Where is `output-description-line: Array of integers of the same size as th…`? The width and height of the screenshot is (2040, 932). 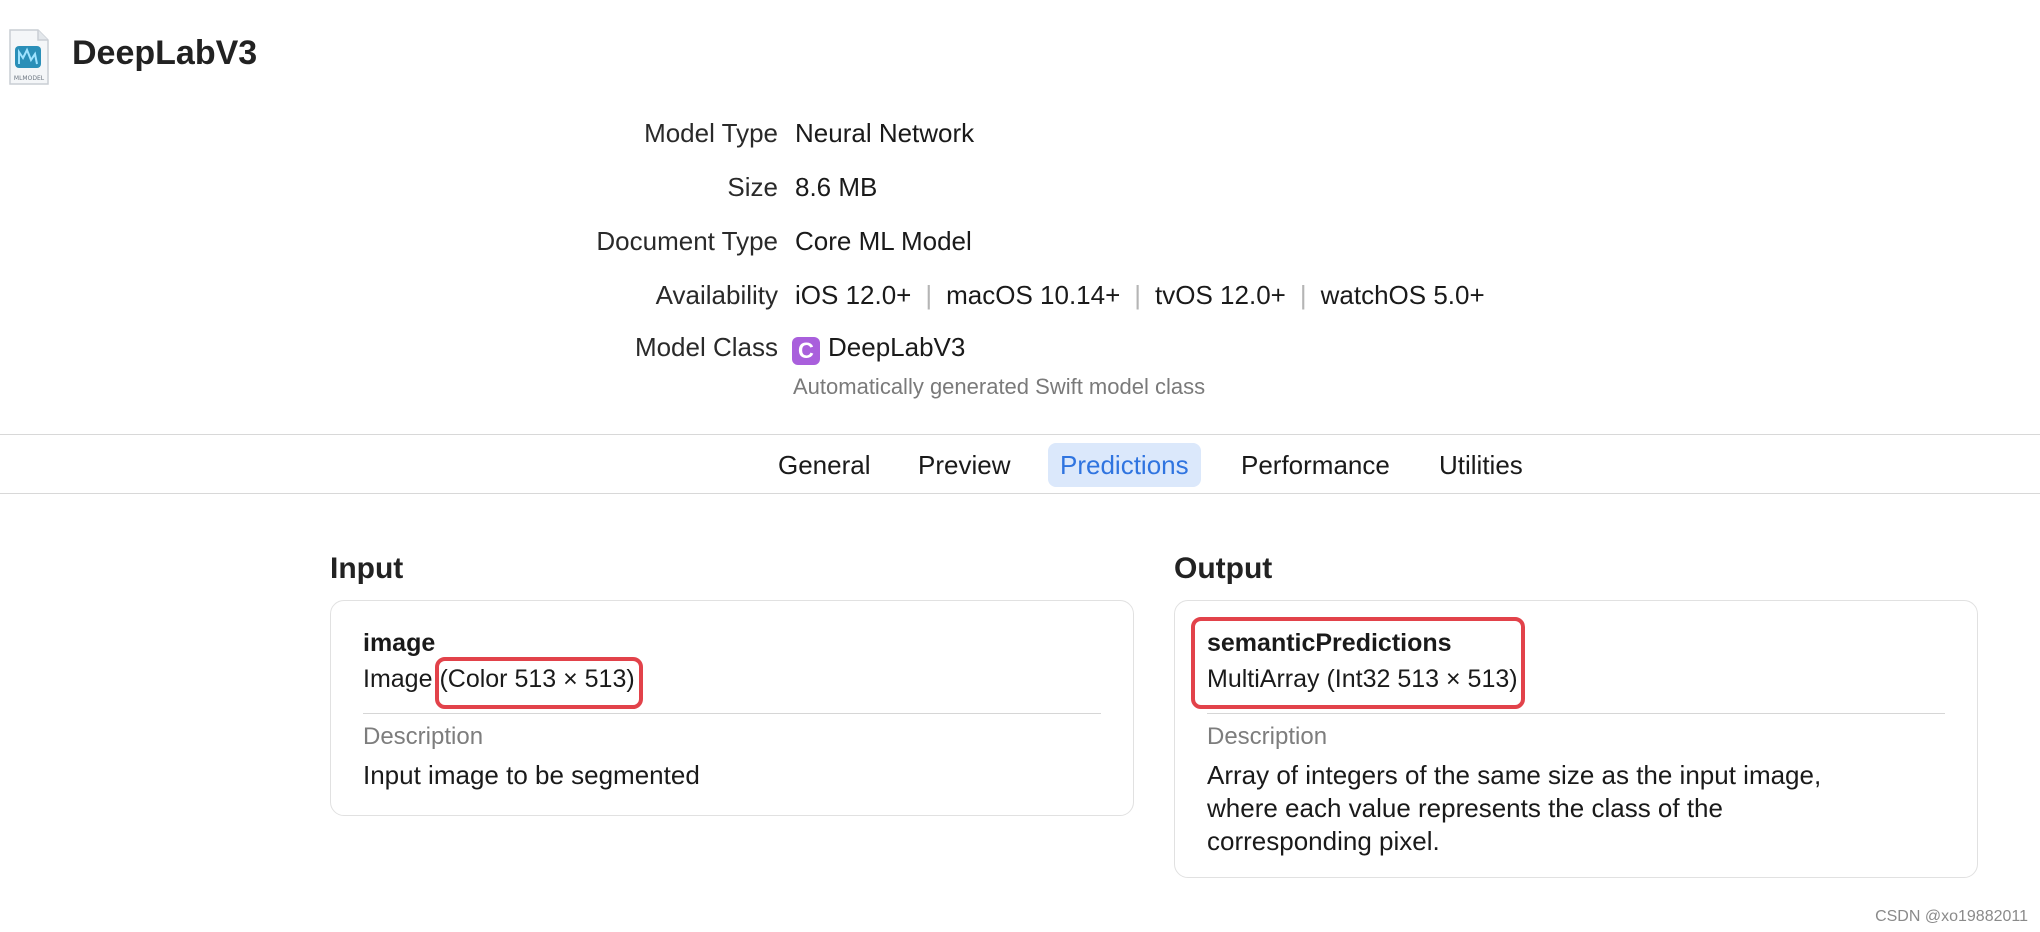 output-description-line: Array of integers of the same size as th… is located at coordinates (1514, 775).